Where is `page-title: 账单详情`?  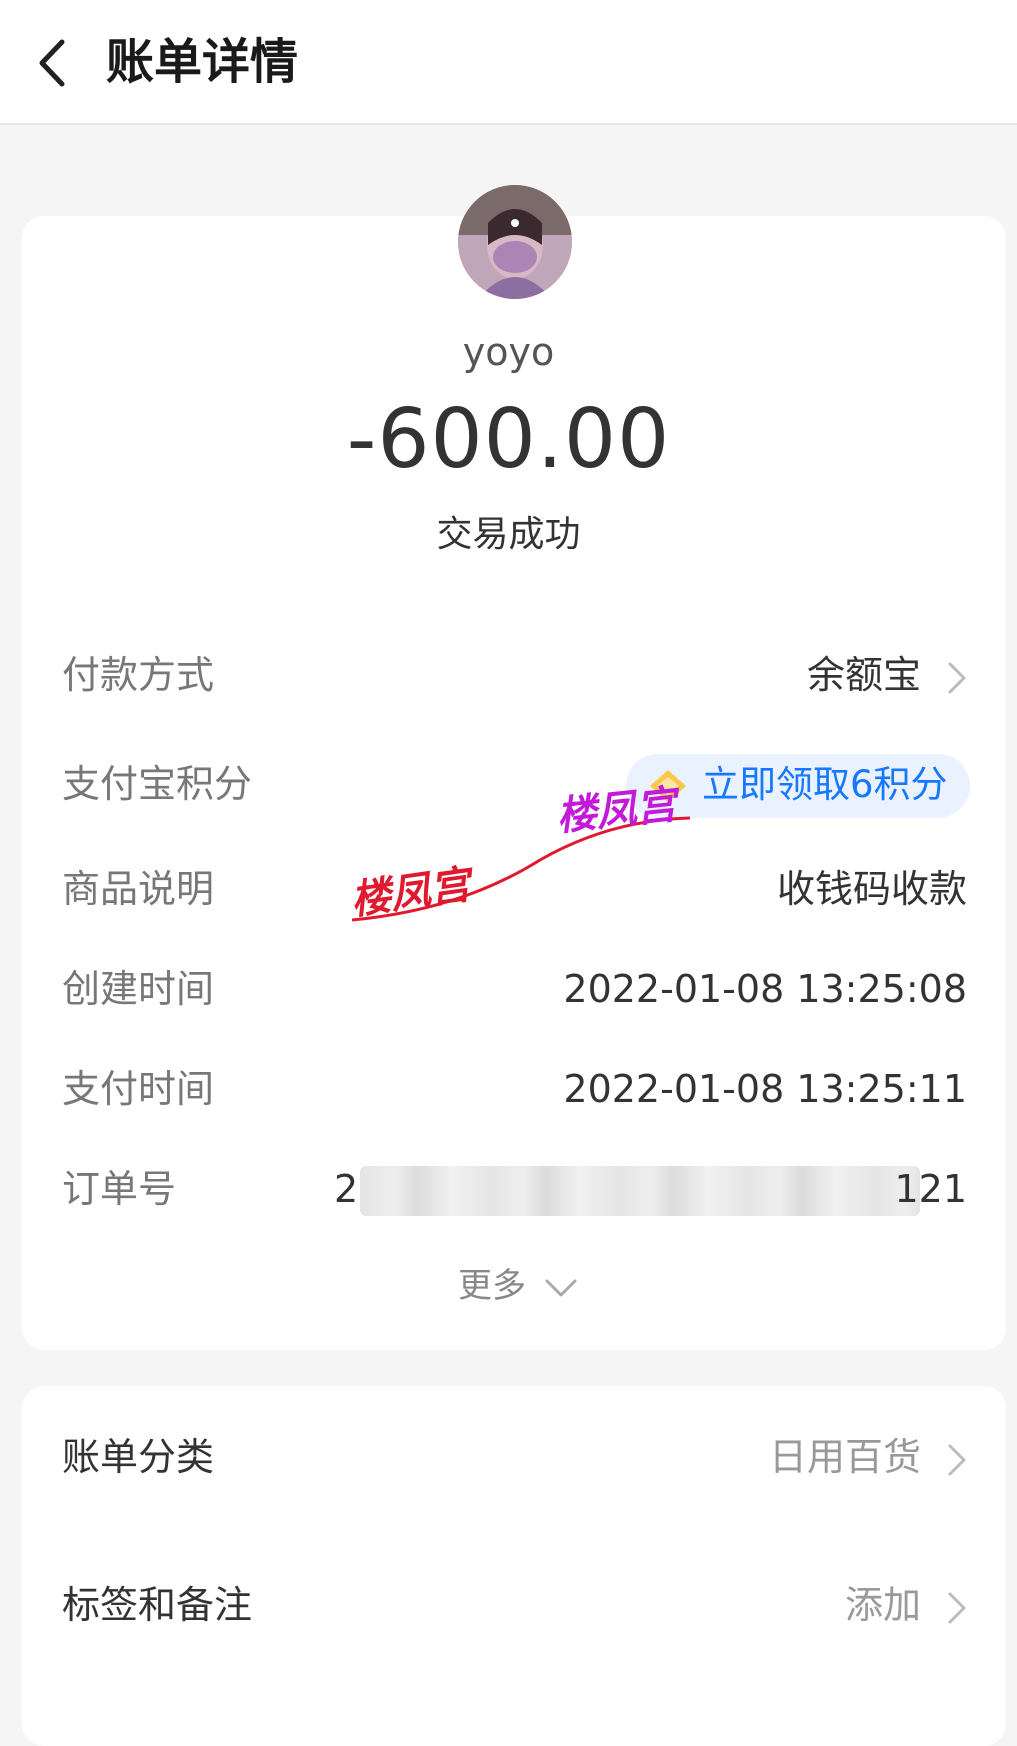 page-title: 账单详情 is located at coordinates (202, 62).